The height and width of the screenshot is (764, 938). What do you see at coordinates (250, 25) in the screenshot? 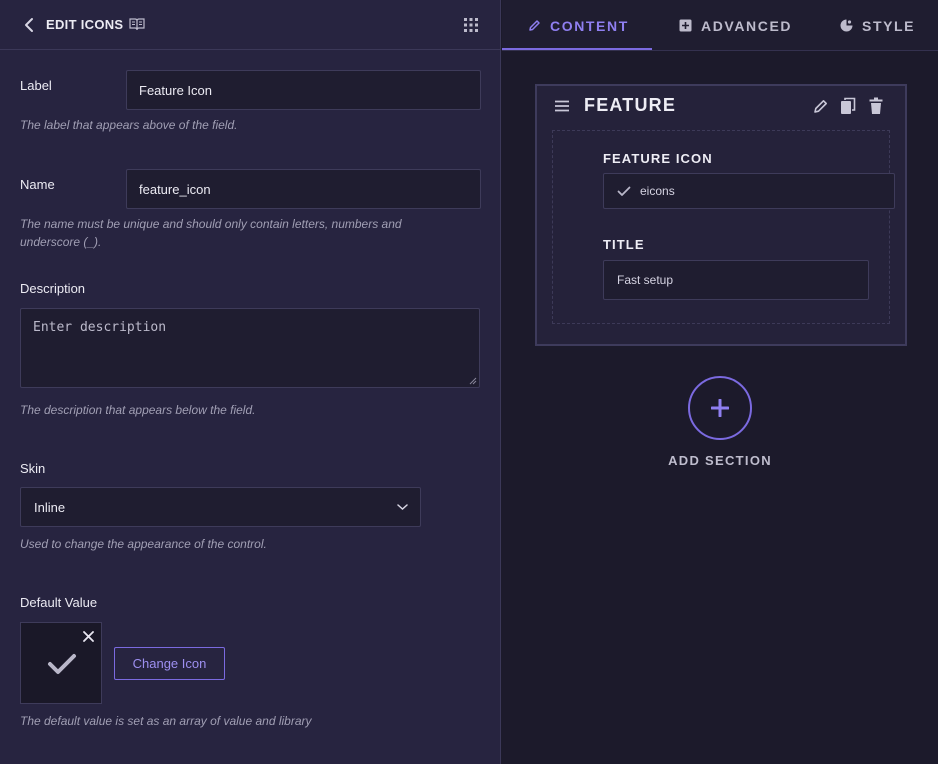
I see `panel-header: EDIT ICONS` at bounding box center [250, 25].